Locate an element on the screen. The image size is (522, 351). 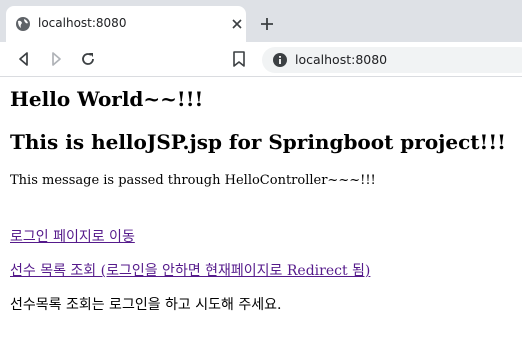
player-list-link: 선수 목록 조회 (로그인을 안하면 현재페이지로 Redirect 됨) is located at coordinates (265, 271).